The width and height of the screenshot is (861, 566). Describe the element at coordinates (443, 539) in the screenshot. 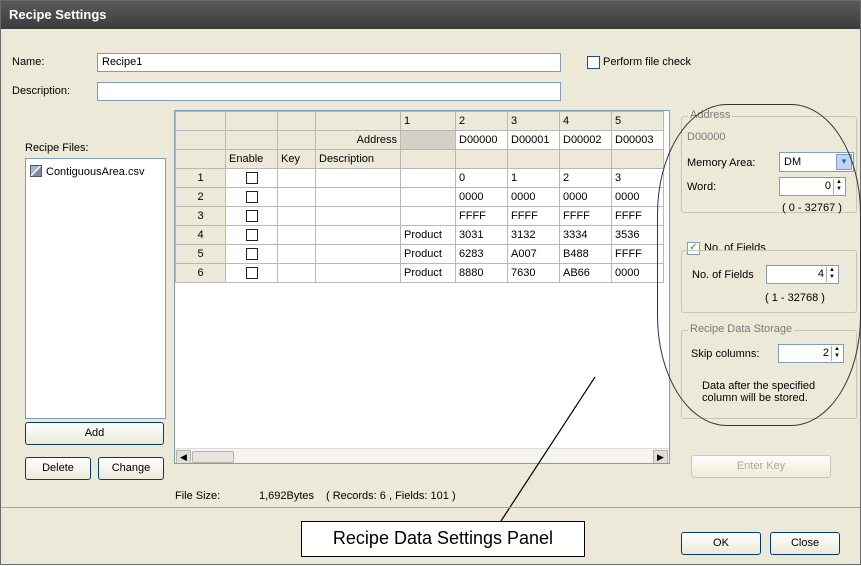

I see `callout-label: Recipe Data Settings Panel` at that location.